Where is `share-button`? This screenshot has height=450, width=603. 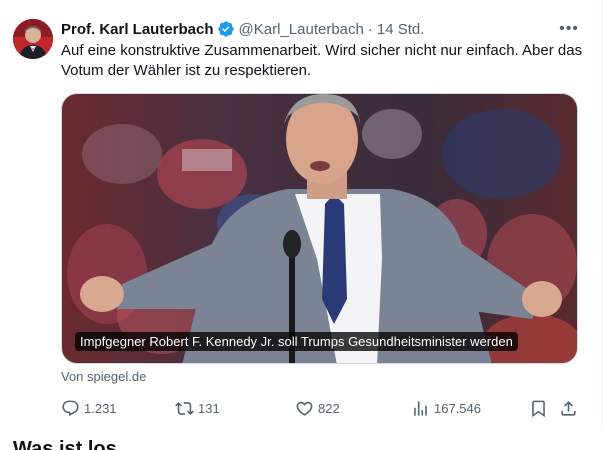 share-button is located at coordinates (568, 408).